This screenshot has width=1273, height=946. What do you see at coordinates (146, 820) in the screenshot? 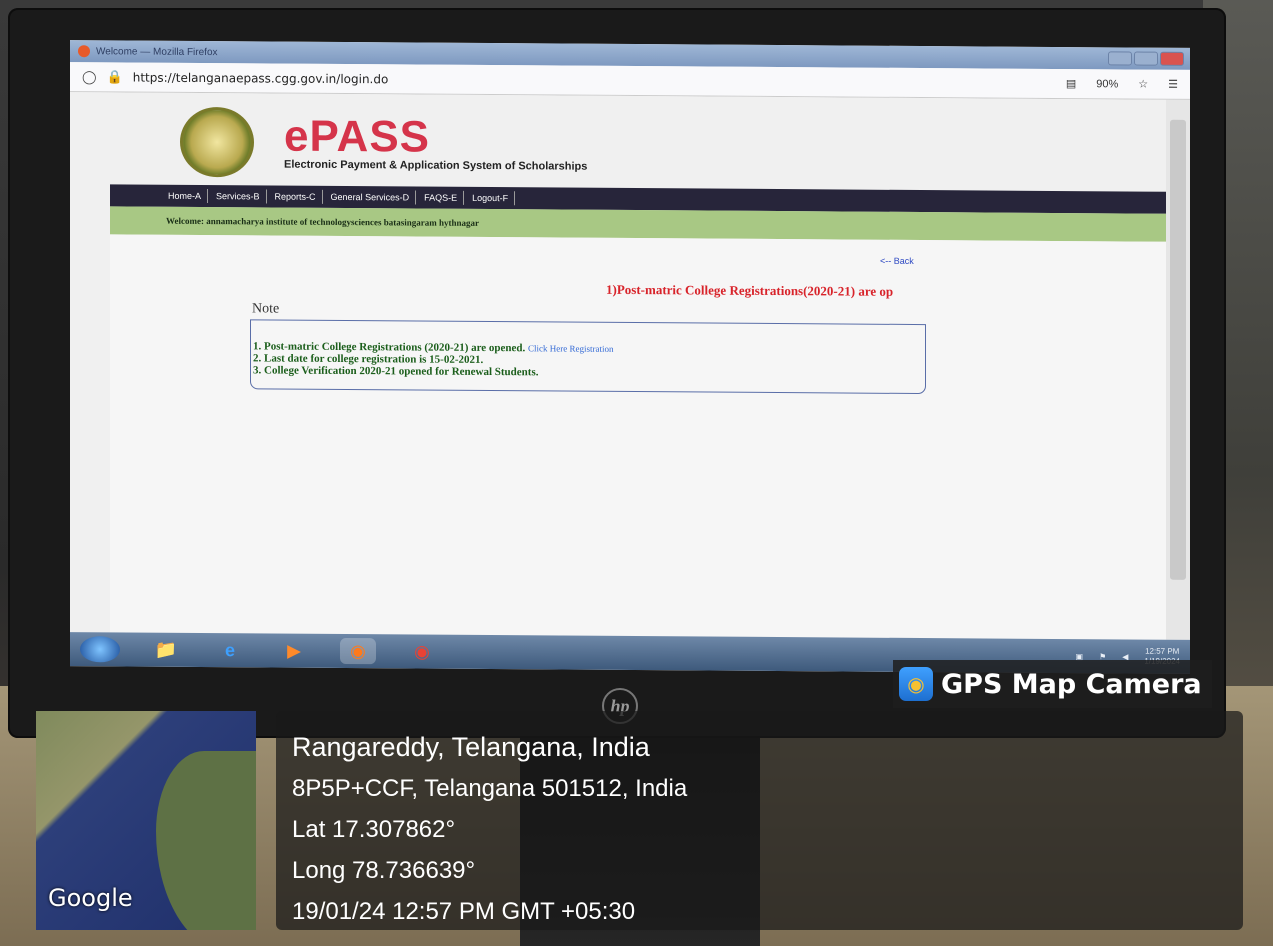
I see `map-thumbnail: Google` at bounding box center [146, 820].